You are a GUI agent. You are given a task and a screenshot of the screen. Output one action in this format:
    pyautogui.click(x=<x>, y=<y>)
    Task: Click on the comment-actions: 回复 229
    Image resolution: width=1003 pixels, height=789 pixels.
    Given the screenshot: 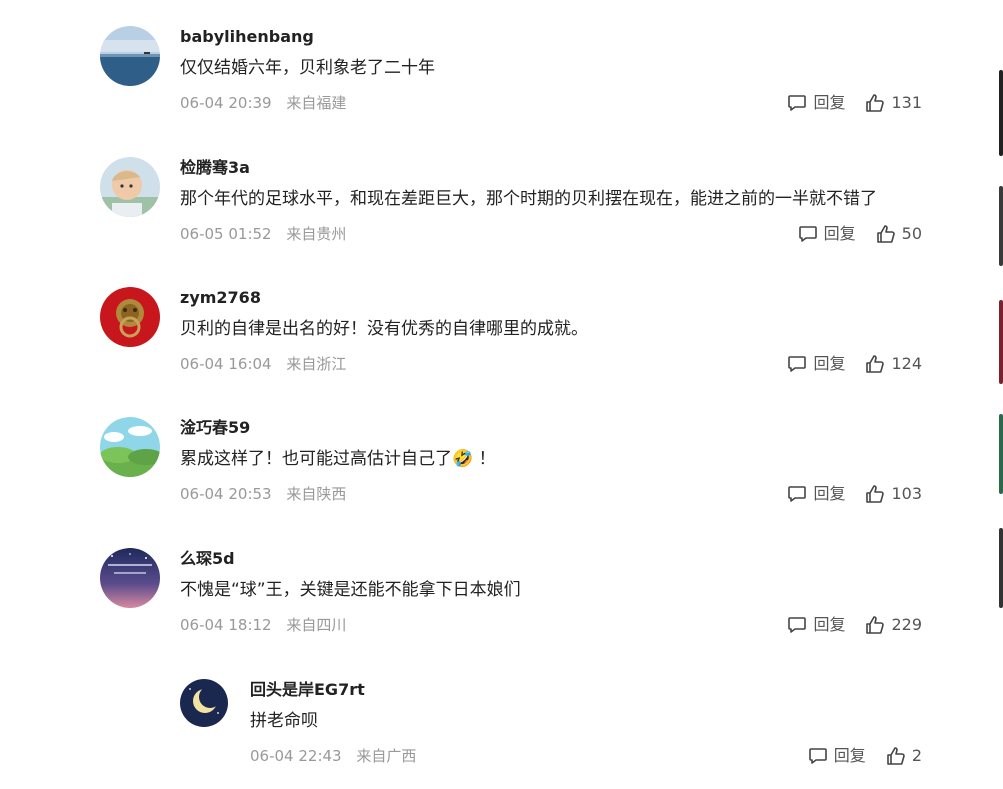 What is the action you would take?
    pyautogui.click(x=854, y=625)
    